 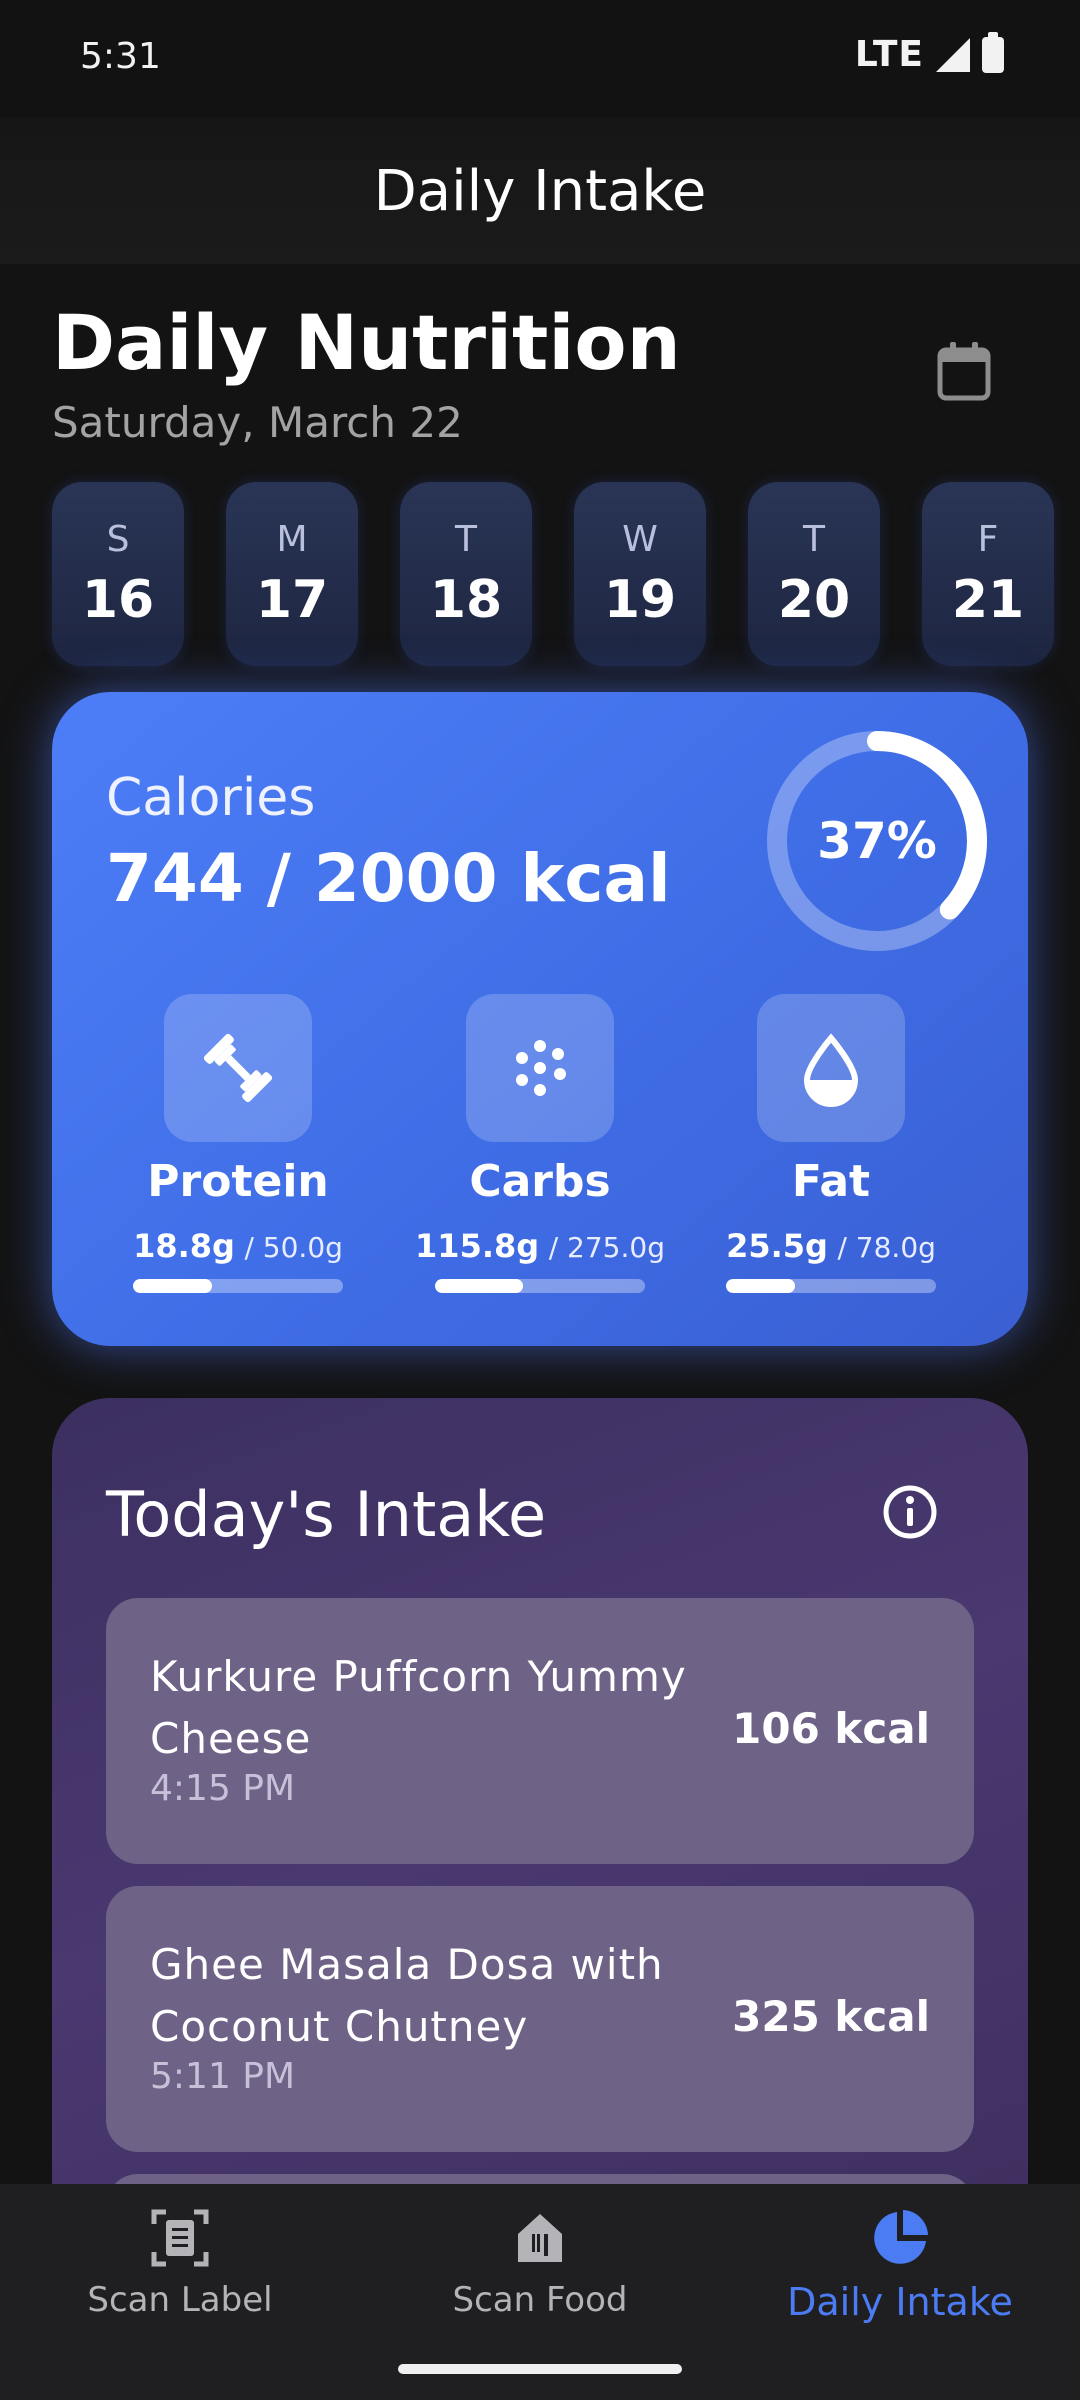 I want to click on macro-consumed: 25.5g, so click(x=777, y=1246).